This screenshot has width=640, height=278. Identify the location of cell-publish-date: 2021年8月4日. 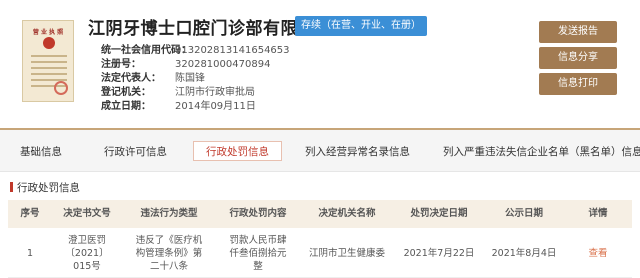
(524, 253).